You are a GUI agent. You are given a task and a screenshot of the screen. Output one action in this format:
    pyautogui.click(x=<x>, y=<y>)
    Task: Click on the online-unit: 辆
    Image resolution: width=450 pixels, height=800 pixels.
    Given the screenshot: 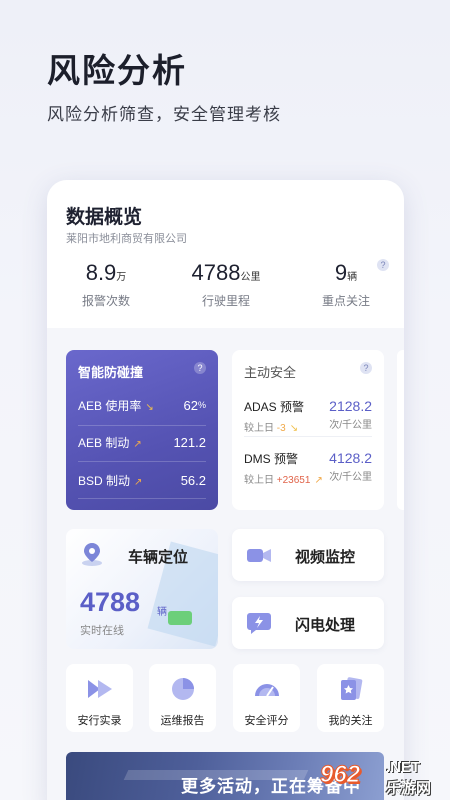 What is the action you would take?
    pyautogui.click(x=162, y=612)
    